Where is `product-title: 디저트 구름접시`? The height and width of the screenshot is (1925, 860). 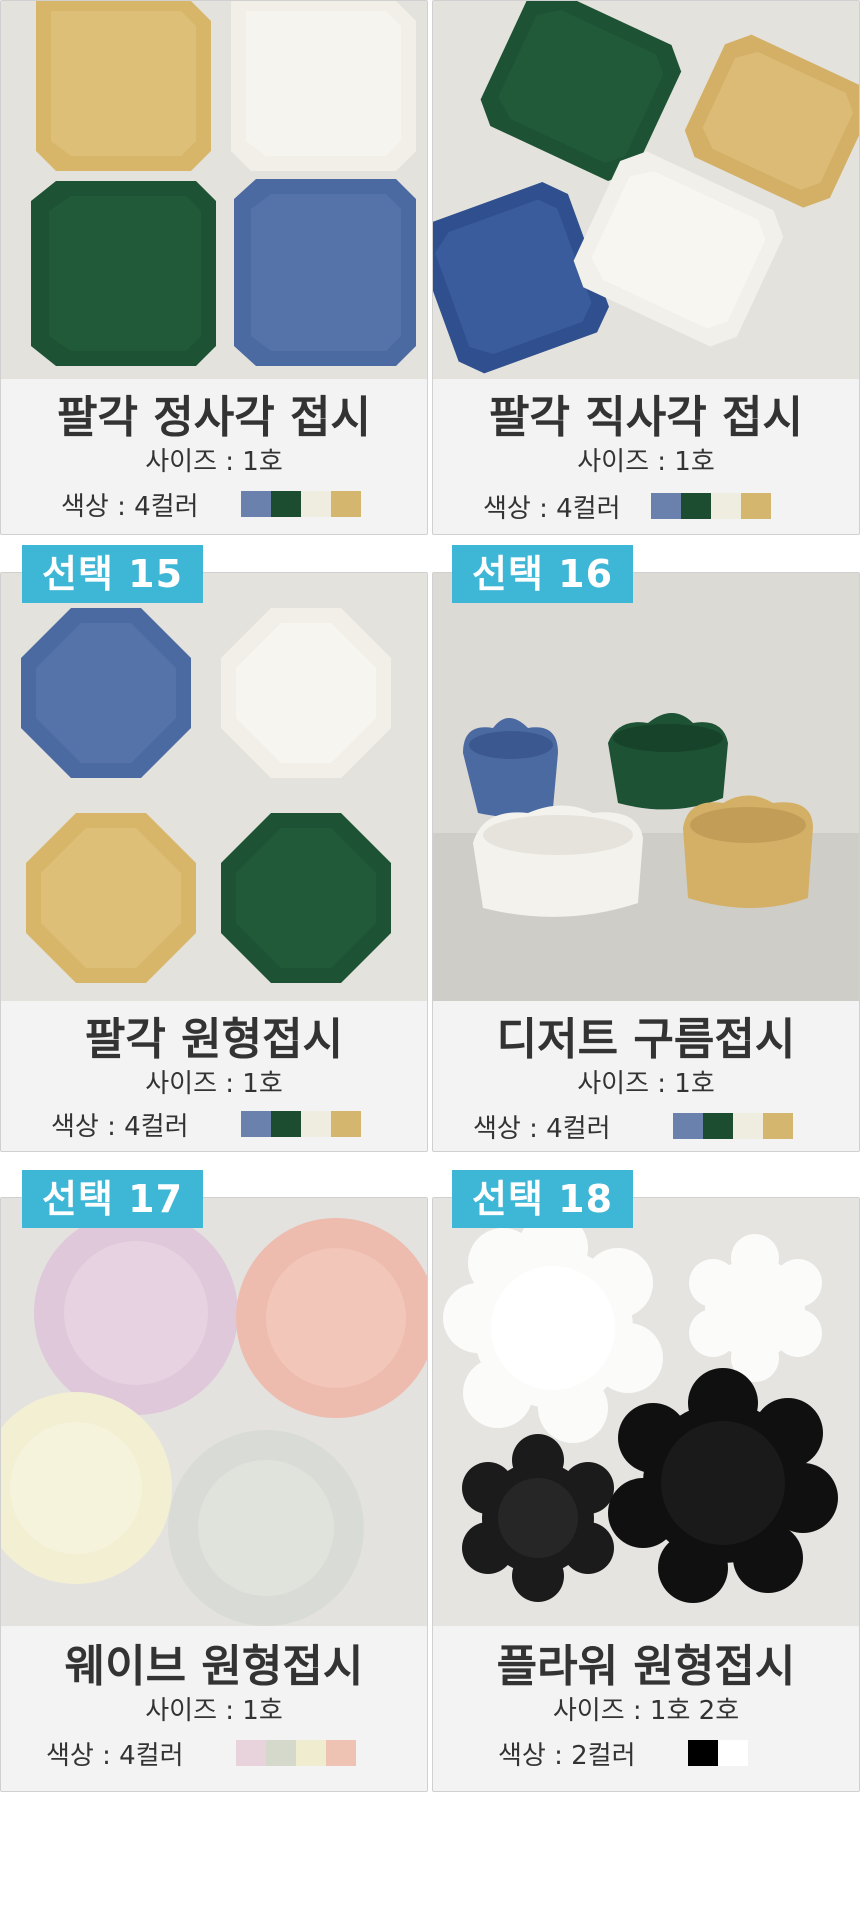 product-title: 디저트 구름접시 is located at coordinates (646, 1039).